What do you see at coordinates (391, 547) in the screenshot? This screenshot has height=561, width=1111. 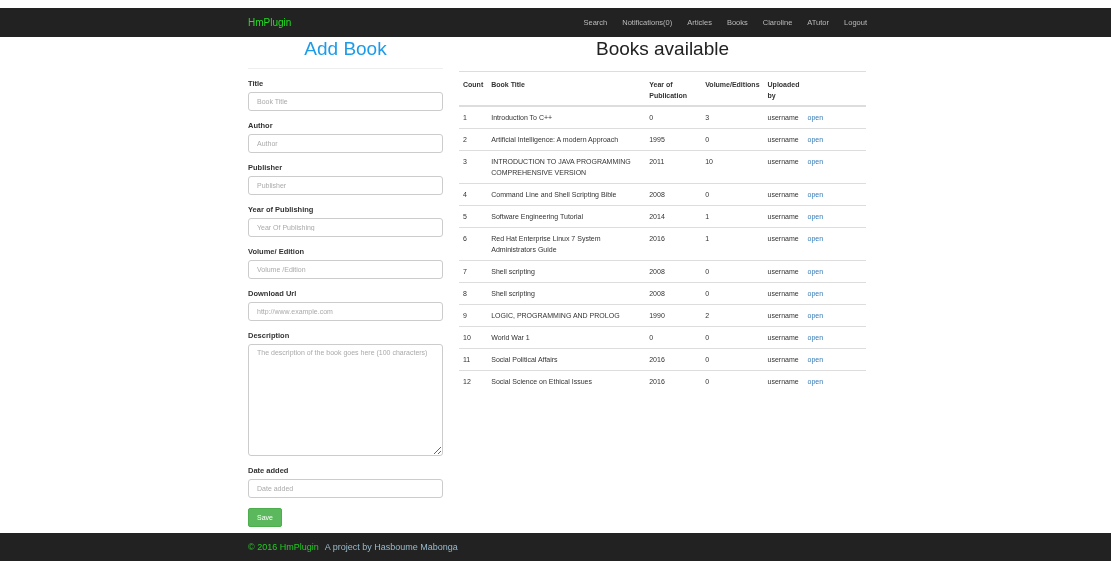 I see `credit-text: A project by Hasboume Mabonga` at bounding box center [391, 547].